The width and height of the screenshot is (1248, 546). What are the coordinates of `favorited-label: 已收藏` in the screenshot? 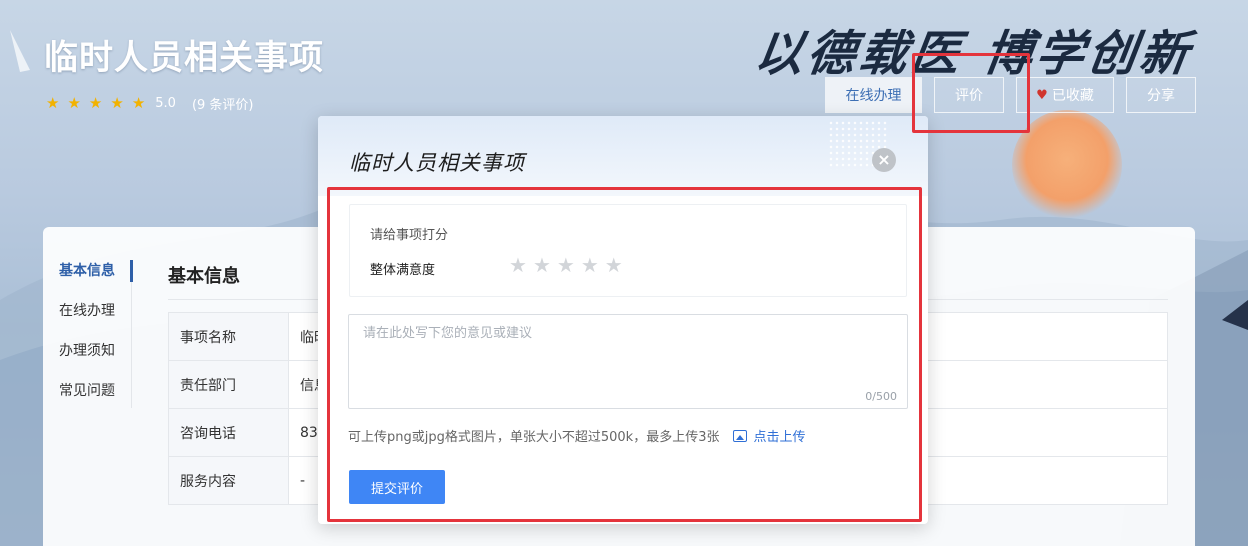 It's located at (1072, 96).